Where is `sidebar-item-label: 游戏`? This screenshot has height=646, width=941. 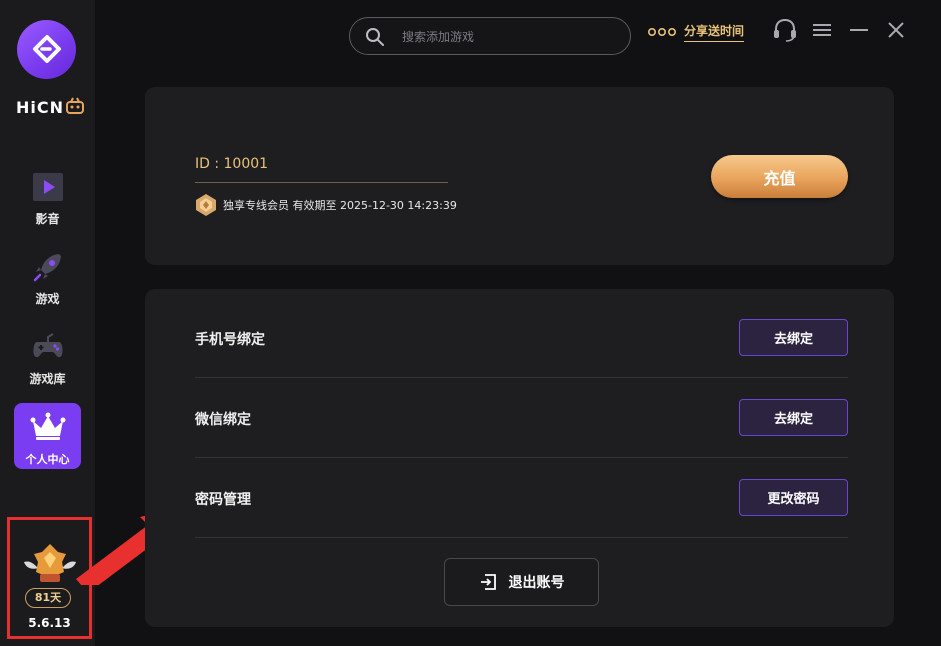 sidebar-item-label: 游戏 is located at coordinates (47, 299).